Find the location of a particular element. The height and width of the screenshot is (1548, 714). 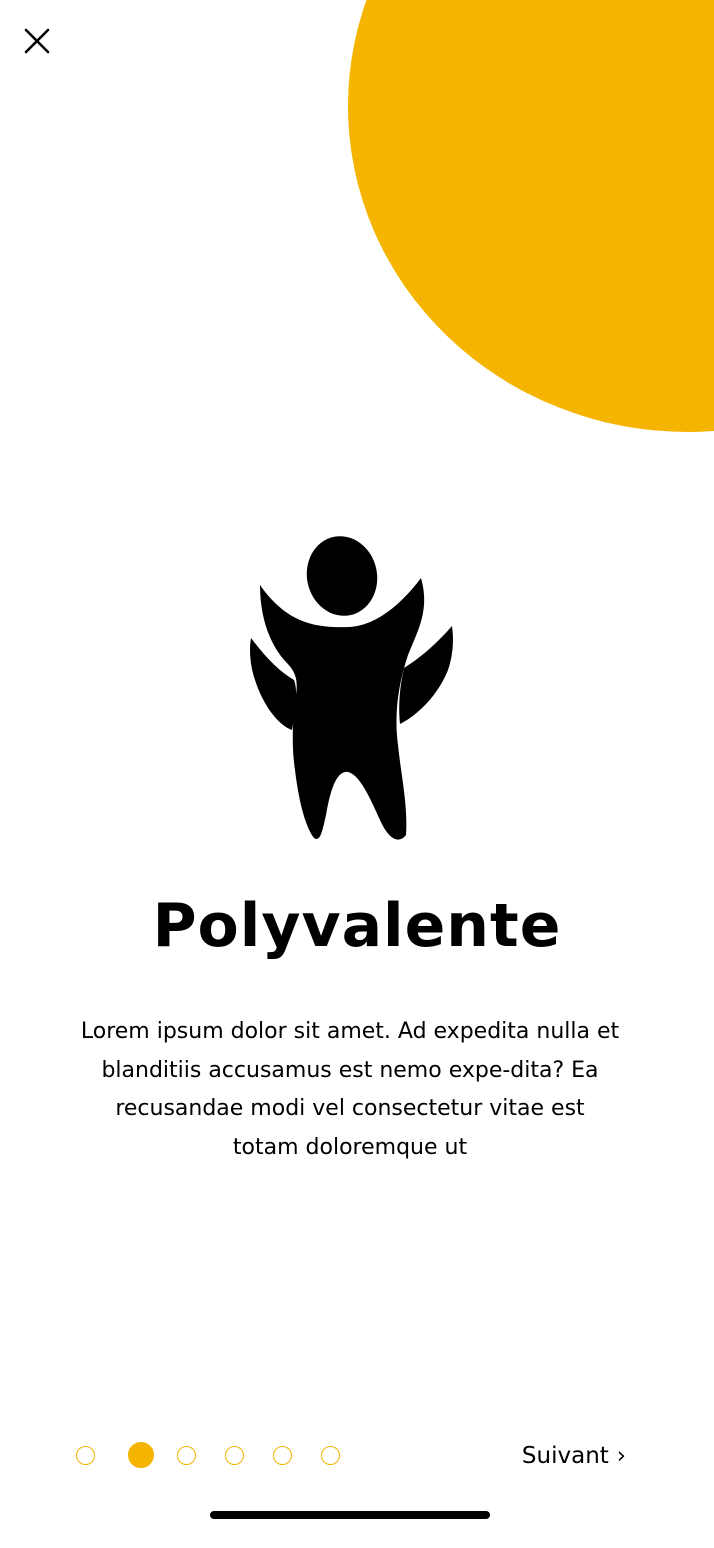

person-cheering-icon is located at coordinates (351, 688).